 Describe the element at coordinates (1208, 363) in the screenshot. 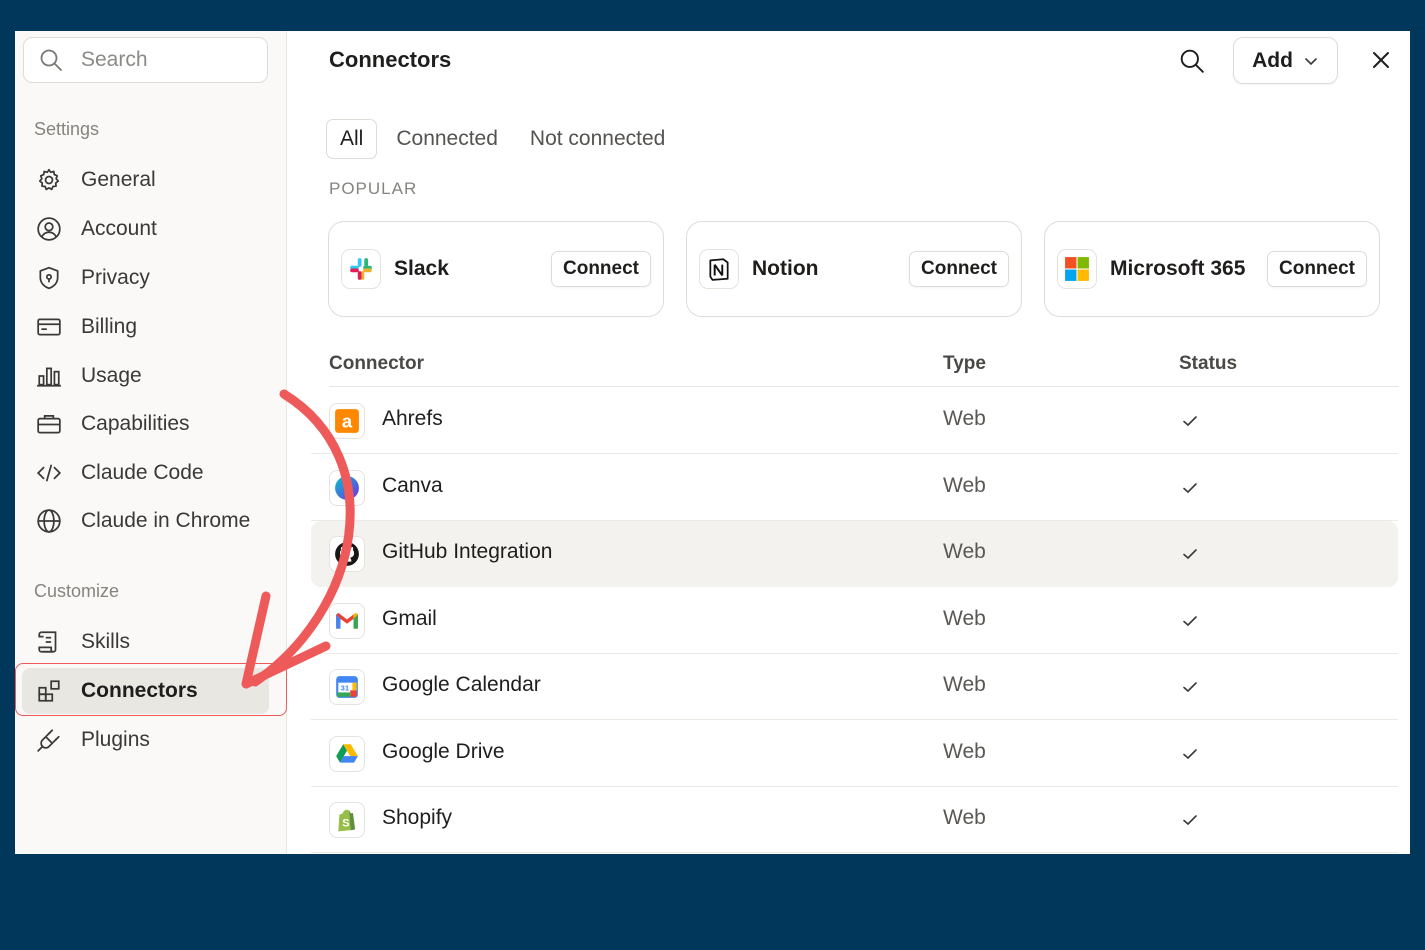

I see `header-status: Status` at that location.